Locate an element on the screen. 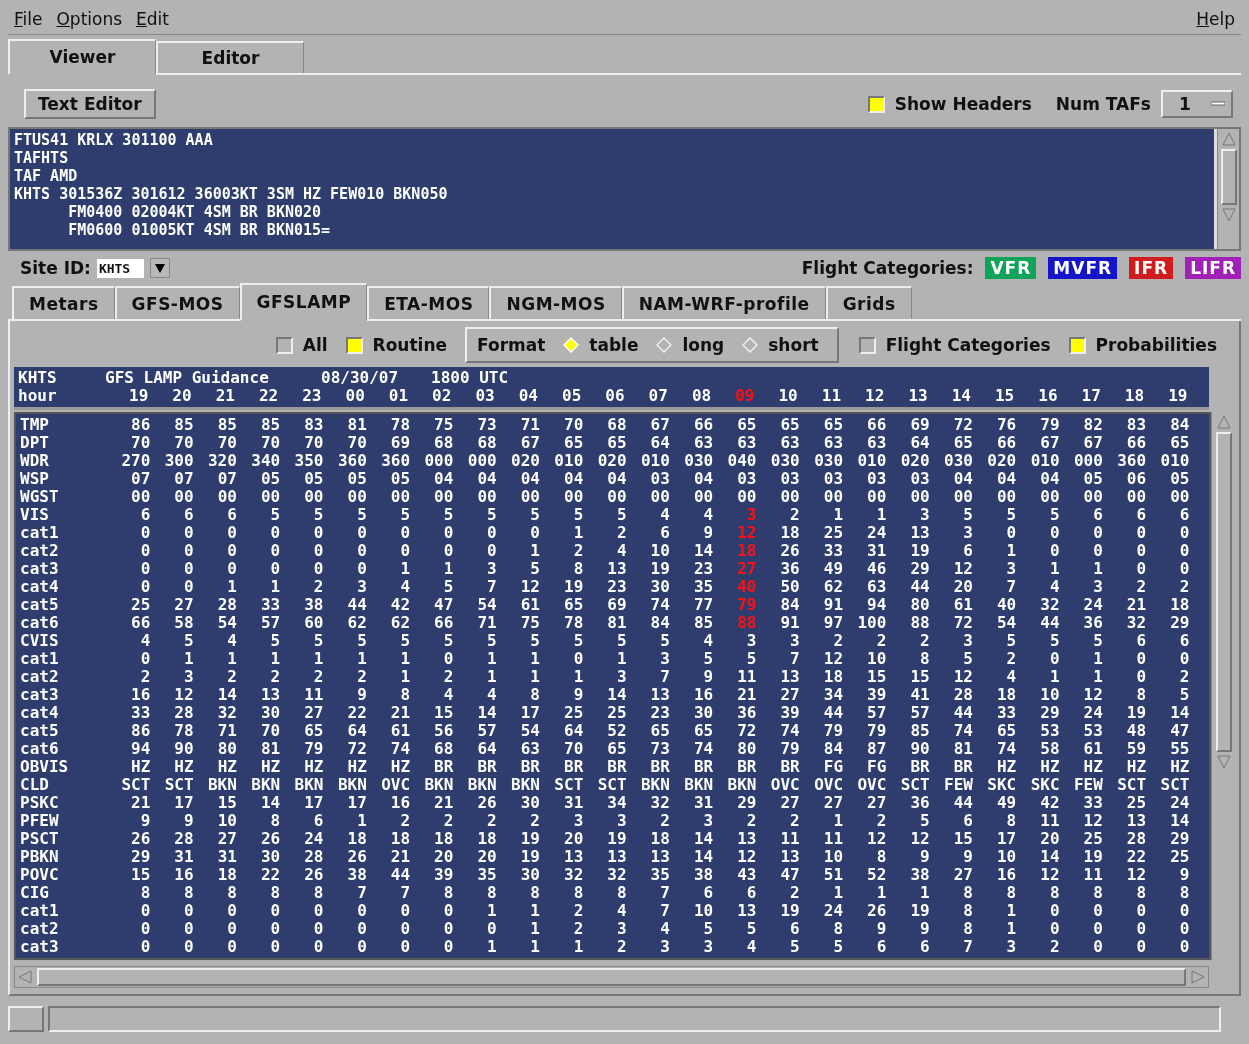  table-cell-text: 81 is located at coordinates (616, 623).